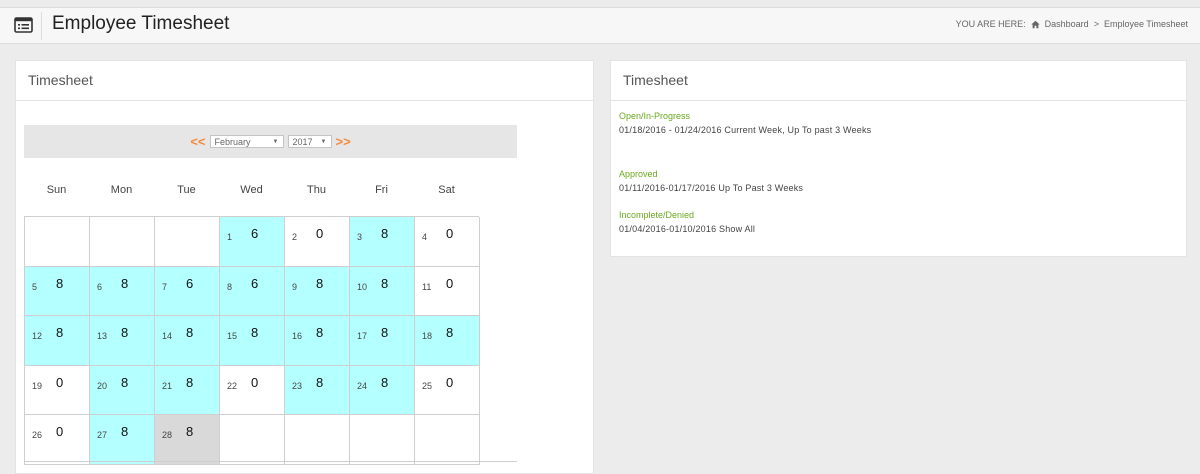  I want to click on day-number: 16, so click(297, 336).